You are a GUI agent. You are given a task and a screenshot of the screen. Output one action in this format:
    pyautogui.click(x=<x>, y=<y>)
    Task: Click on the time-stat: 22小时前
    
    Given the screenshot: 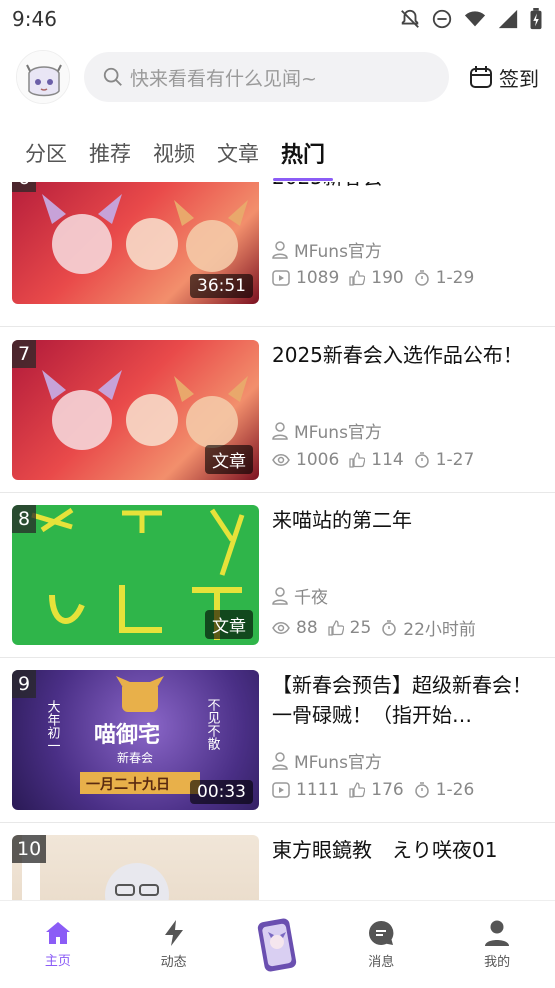 What is the action you would take?
    pyautogui.click(x=428, y=627)
    